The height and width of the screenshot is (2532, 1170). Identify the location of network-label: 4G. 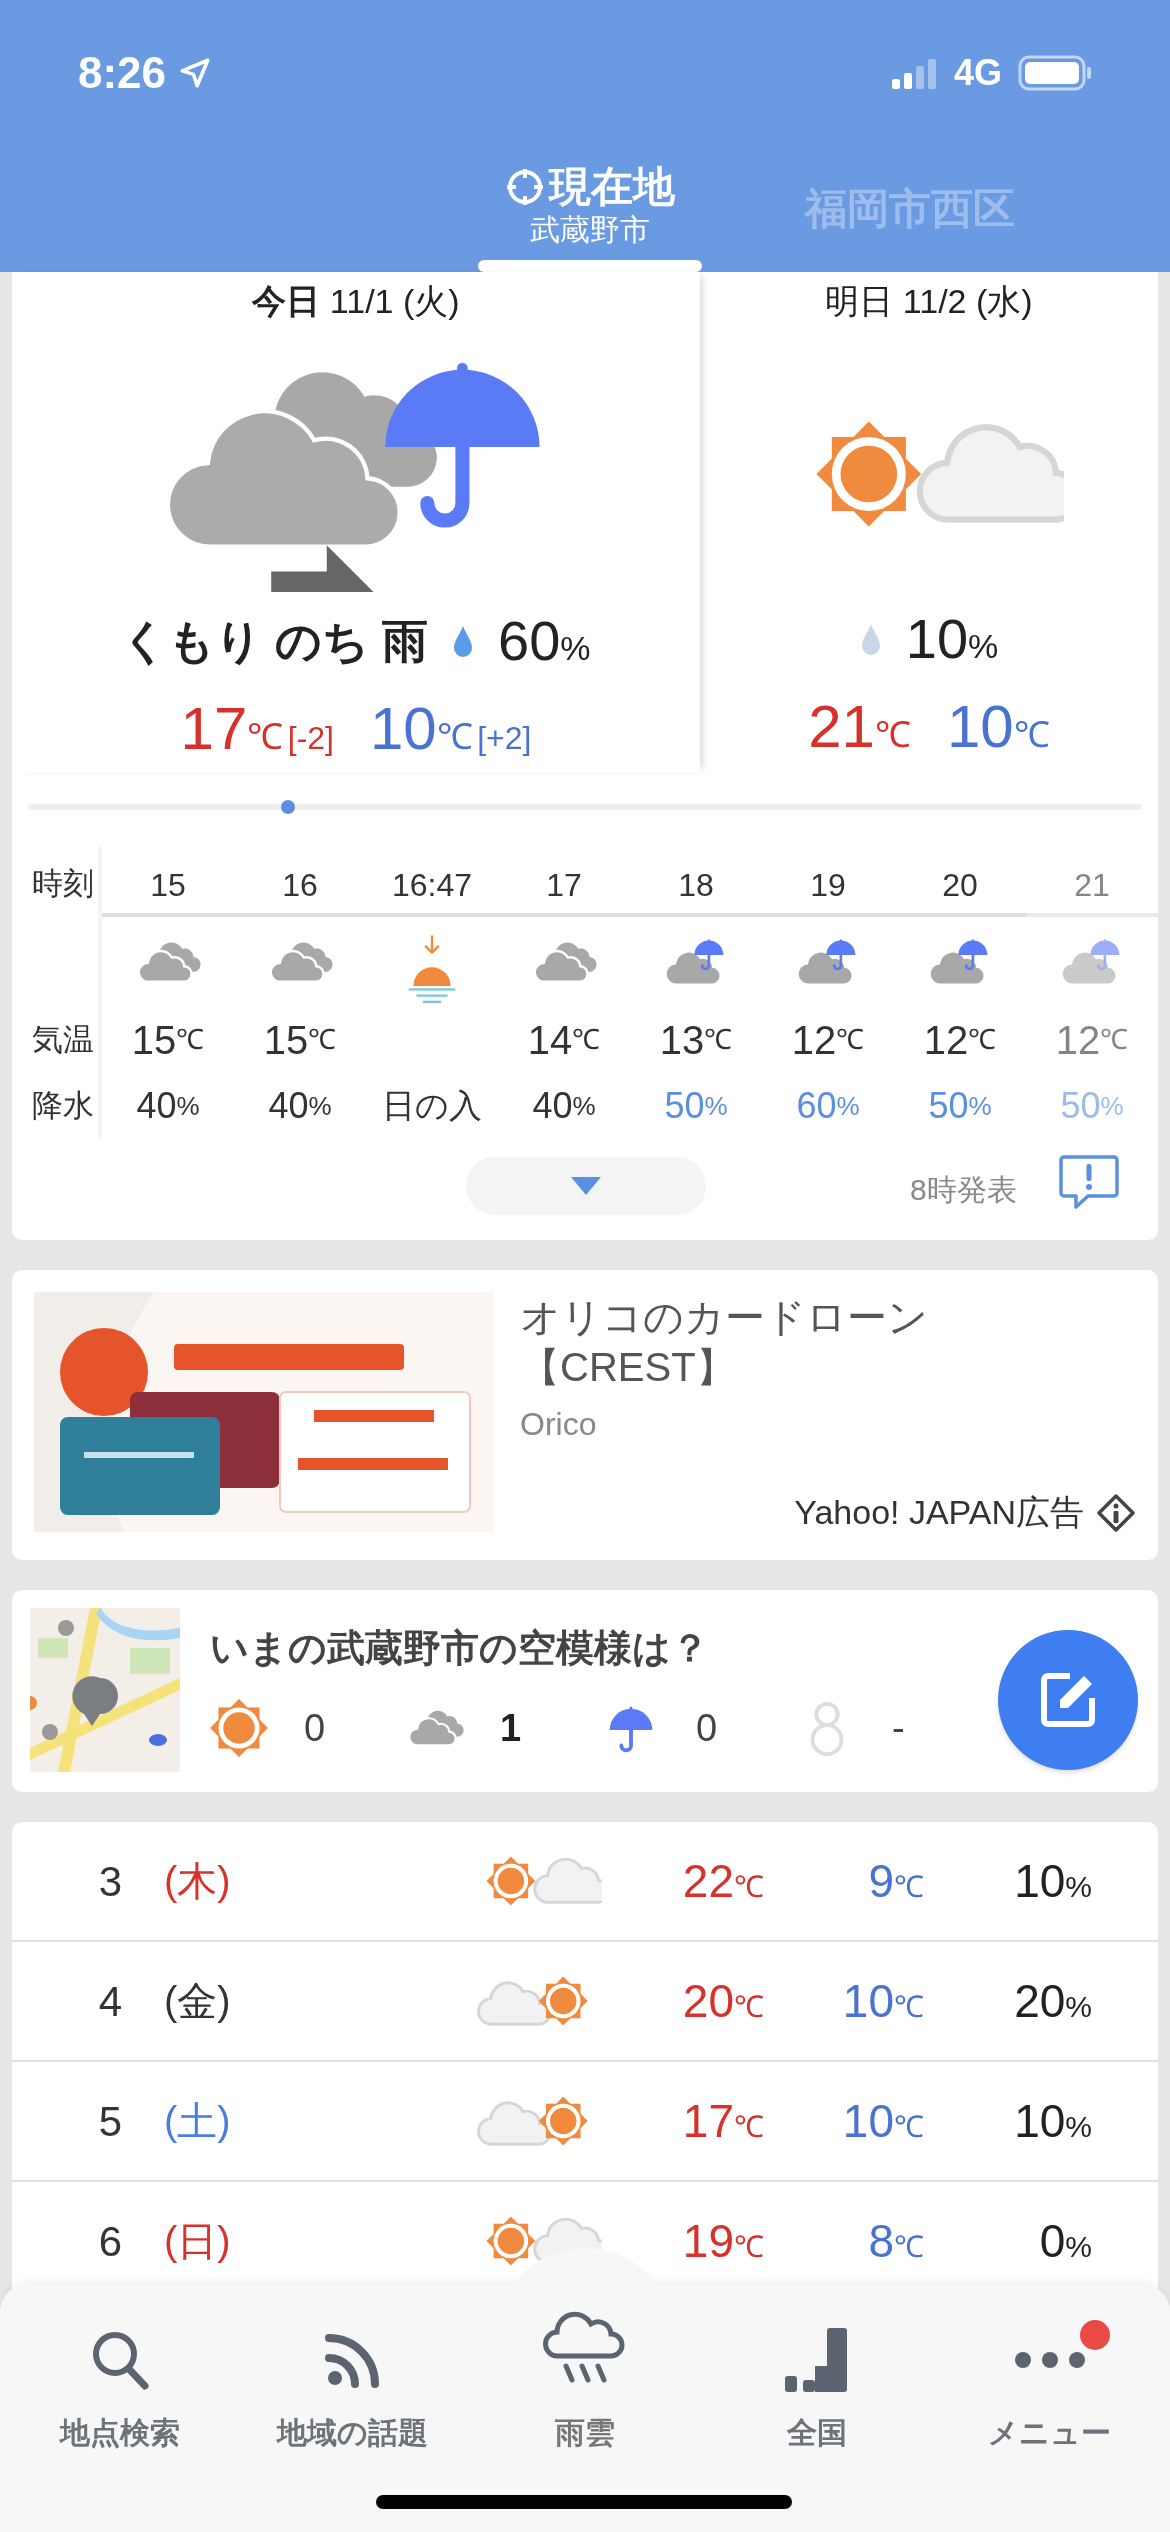
(977, 73).